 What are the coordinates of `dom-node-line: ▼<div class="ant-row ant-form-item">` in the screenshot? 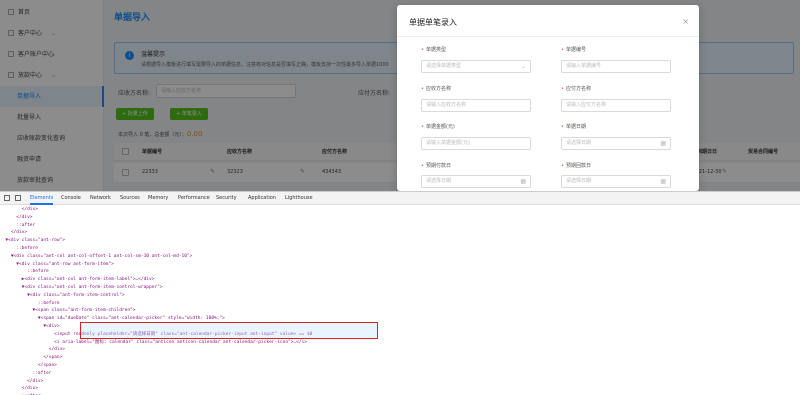 It's located at (400, 265).